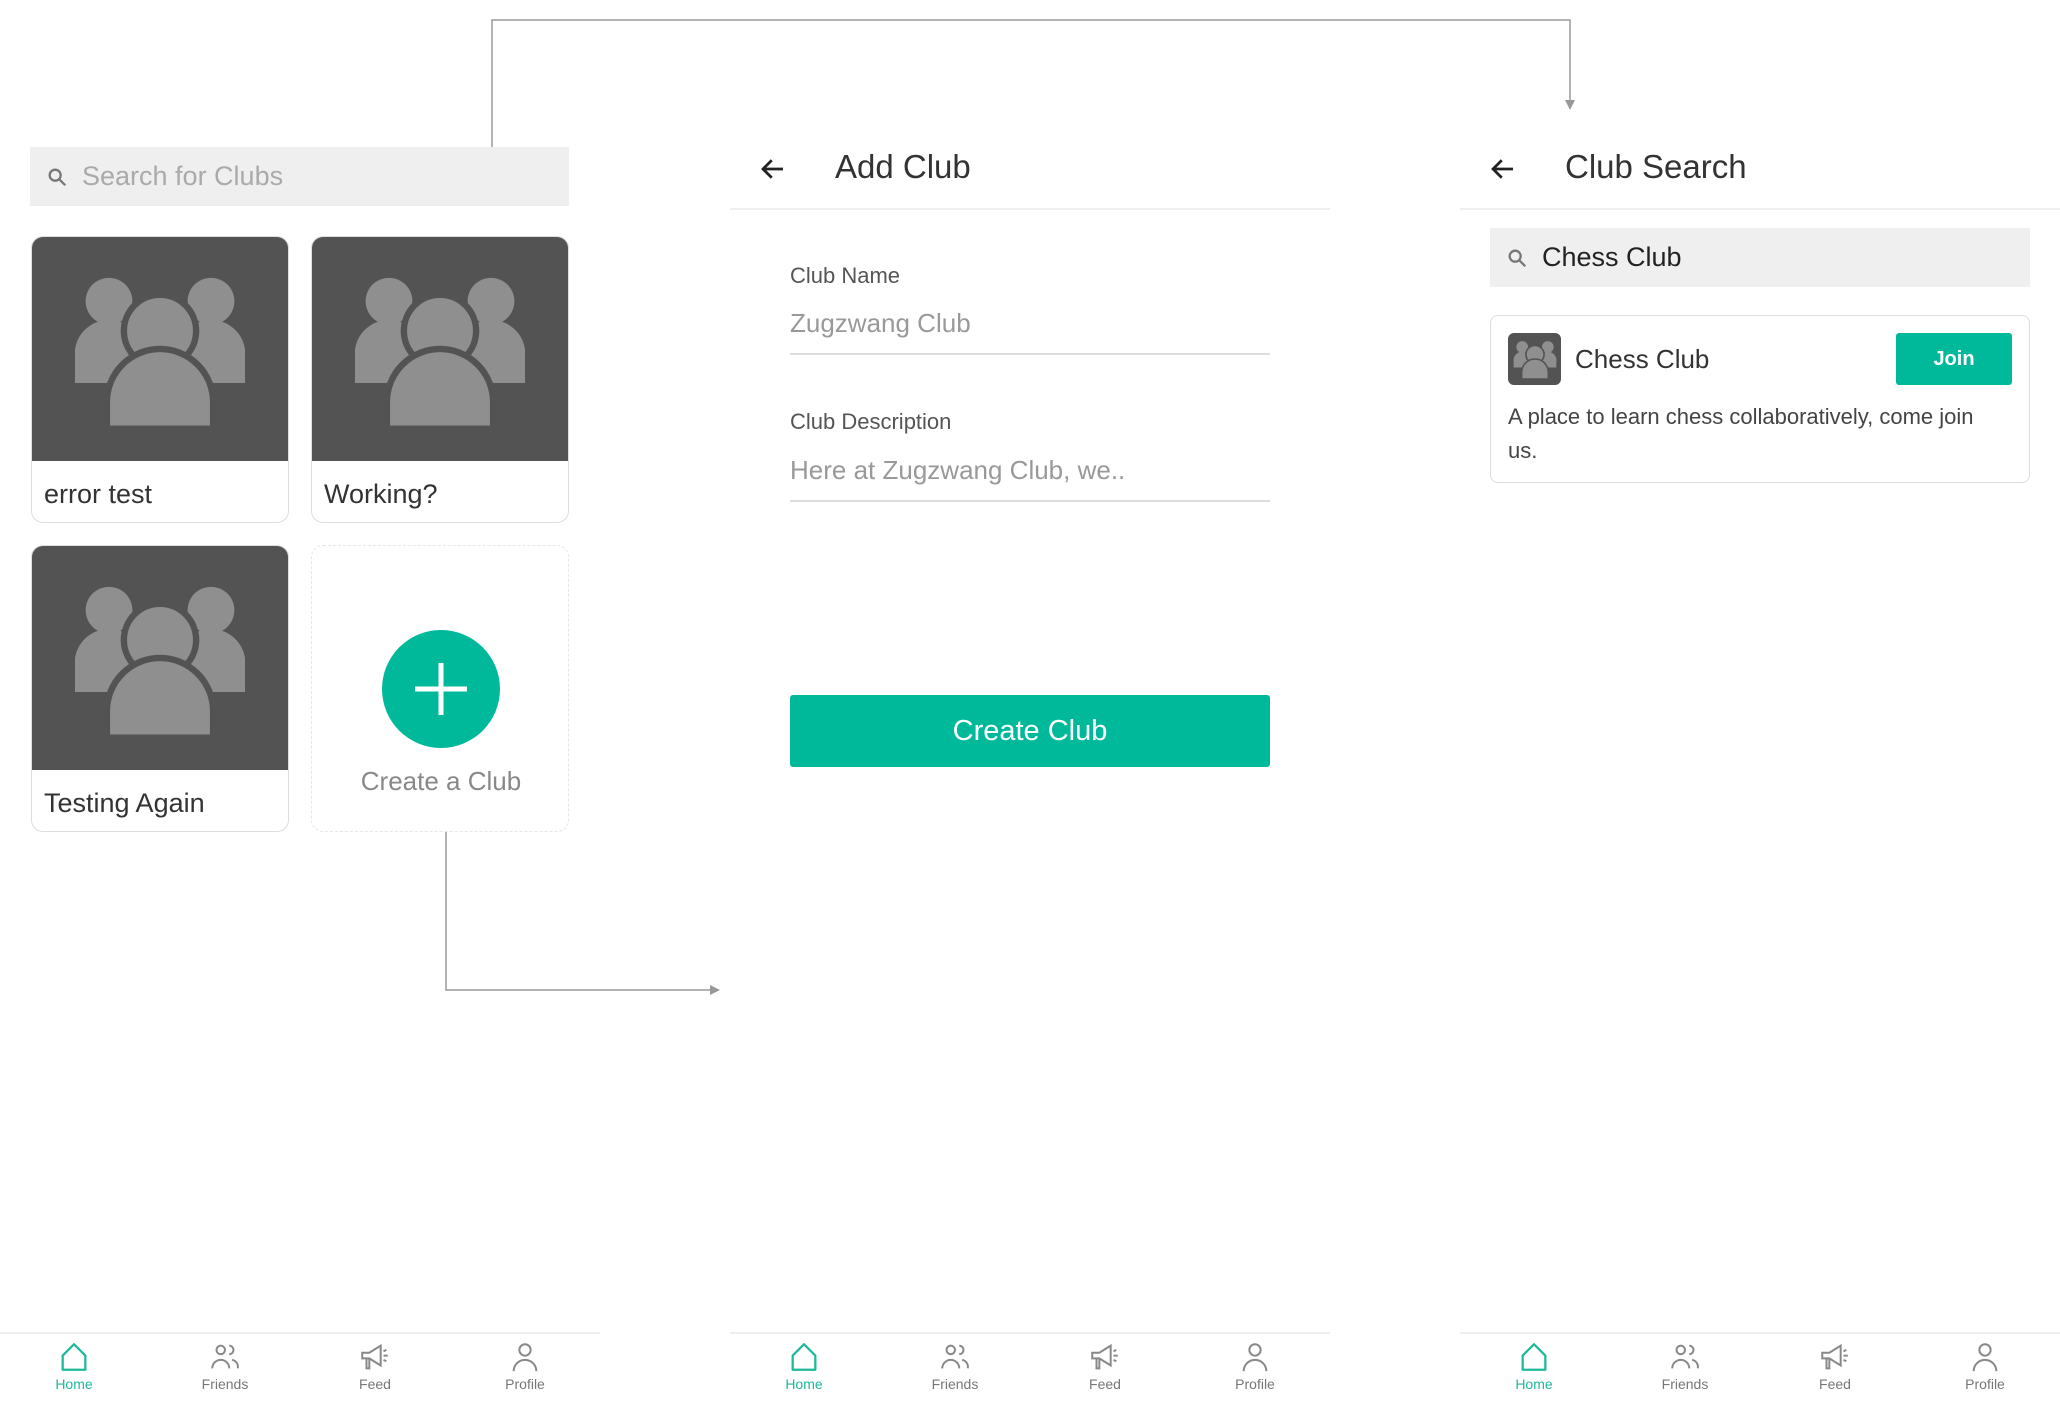  I want to click on club-description-input: Here at Zugzwang Club, we.., so click(1030, 478).